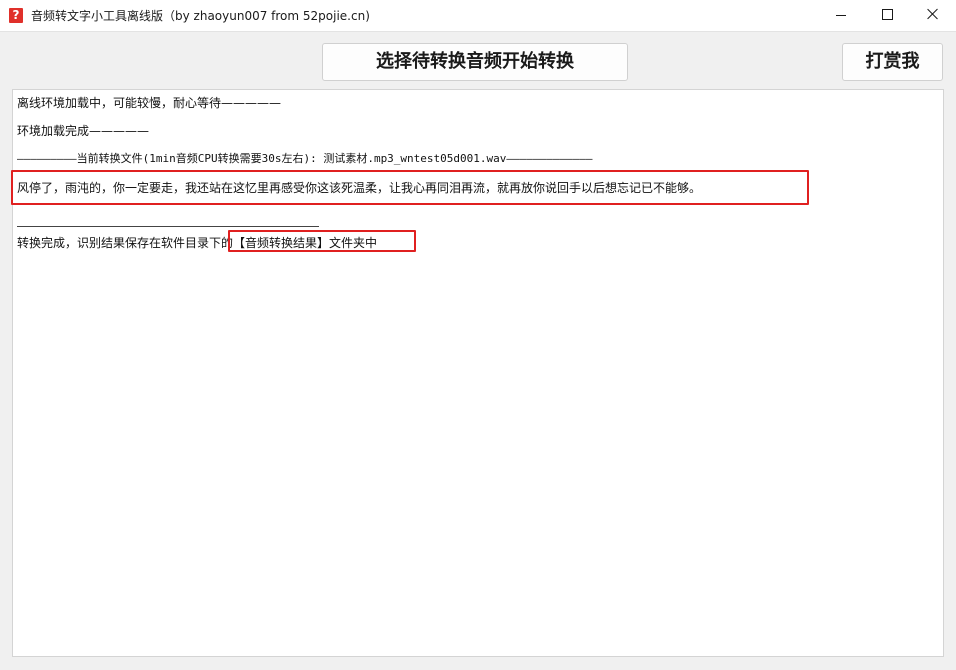  I want to click on minimize-icon, so click(841, 15).